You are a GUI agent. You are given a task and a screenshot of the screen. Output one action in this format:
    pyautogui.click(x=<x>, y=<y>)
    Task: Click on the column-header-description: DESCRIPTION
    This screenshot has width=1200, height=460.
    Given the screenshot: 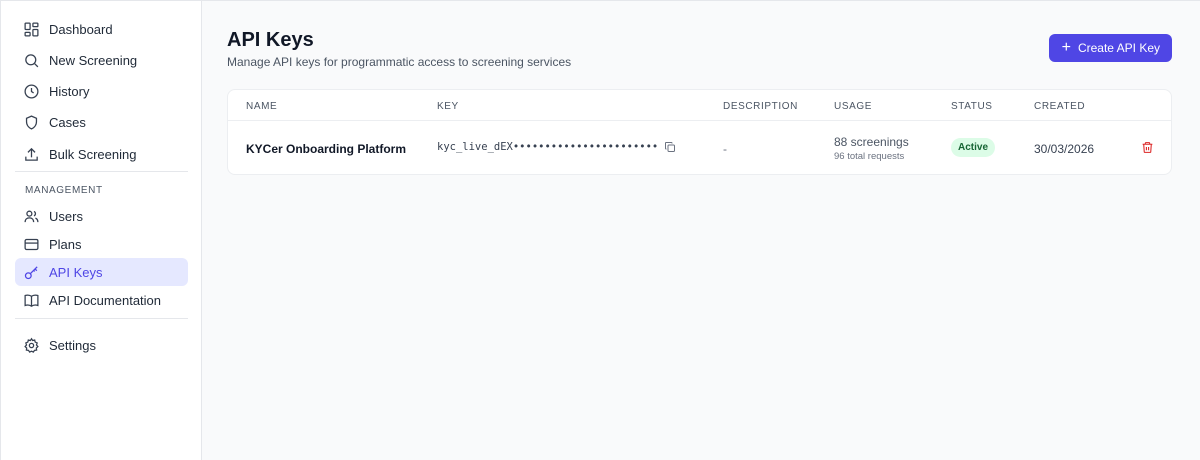 What is the action you would take?
    pyautogui.click(x=760, y=106)
    